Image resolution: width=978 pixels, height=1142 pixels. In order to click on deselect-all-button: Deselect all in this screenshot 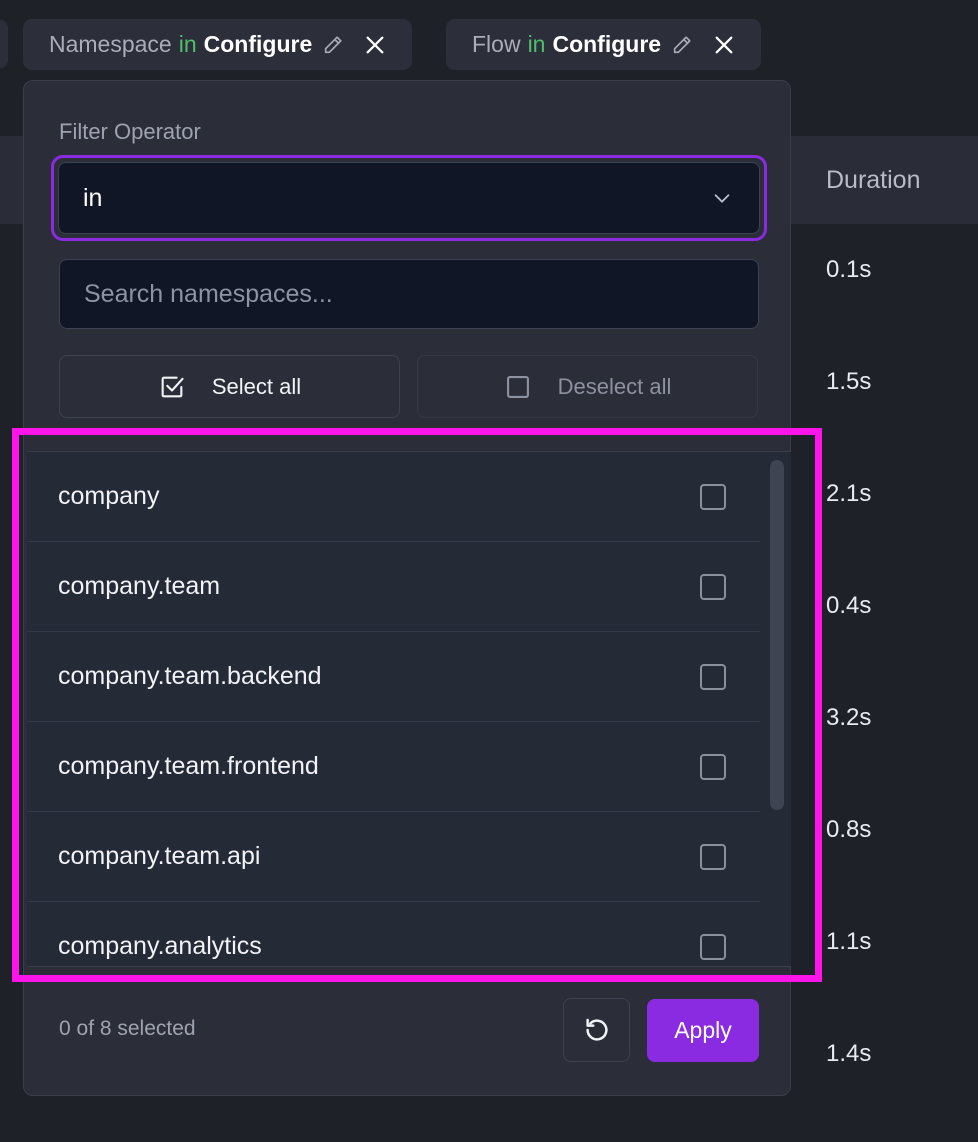, I will do `click(587, 386)`.